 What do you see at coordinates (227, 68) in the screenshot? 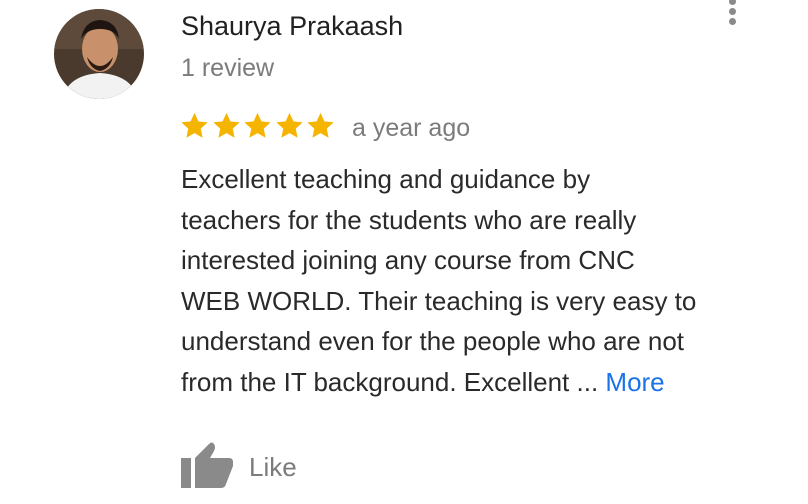
I see `author-review-count: 1 review` at bounding box center [227, 68].